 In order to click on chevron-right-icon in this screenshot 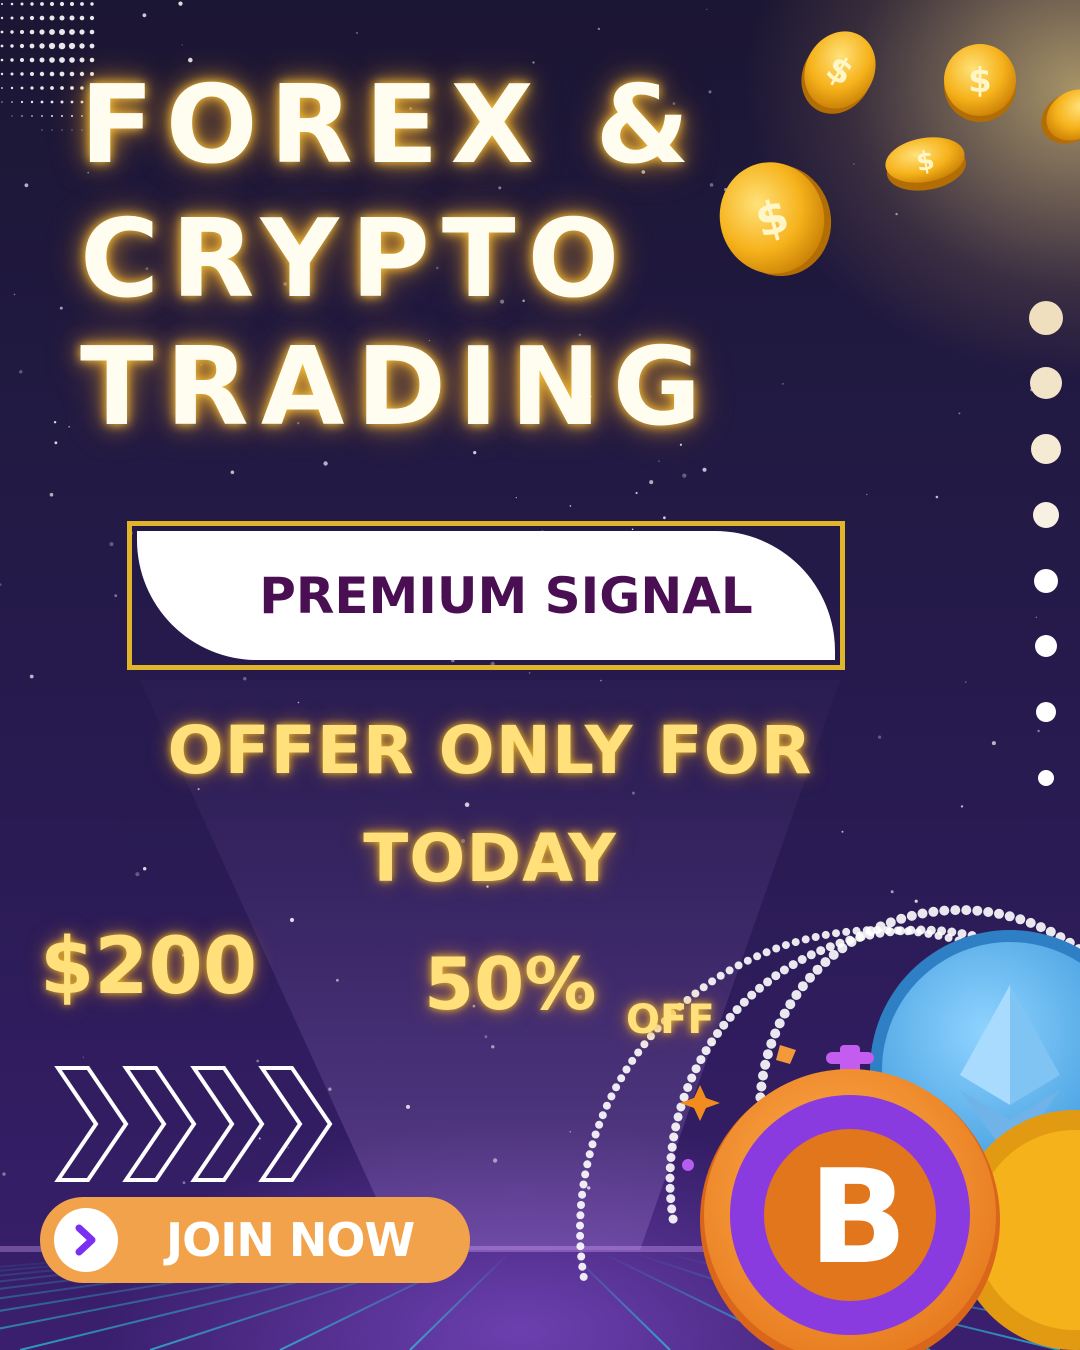, I will do `click(85, 1240)`.